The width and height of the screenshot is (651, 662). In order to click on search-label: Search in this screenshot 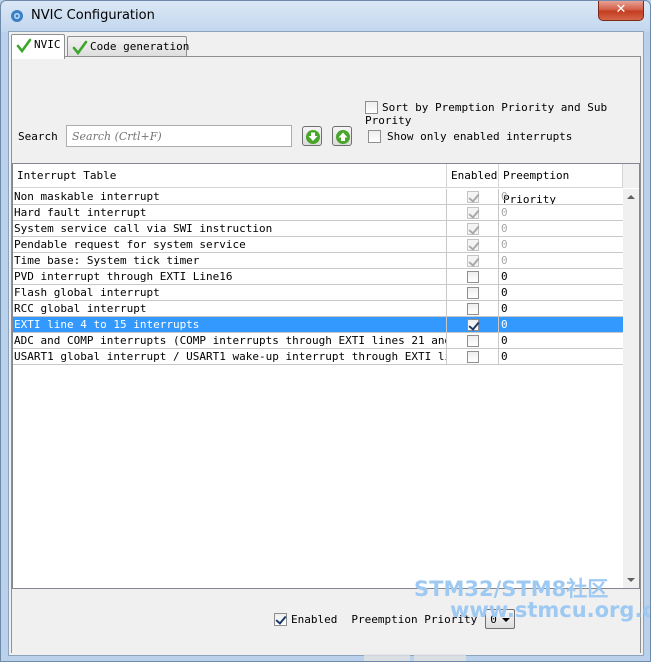, I will do `click(38, 136)`.